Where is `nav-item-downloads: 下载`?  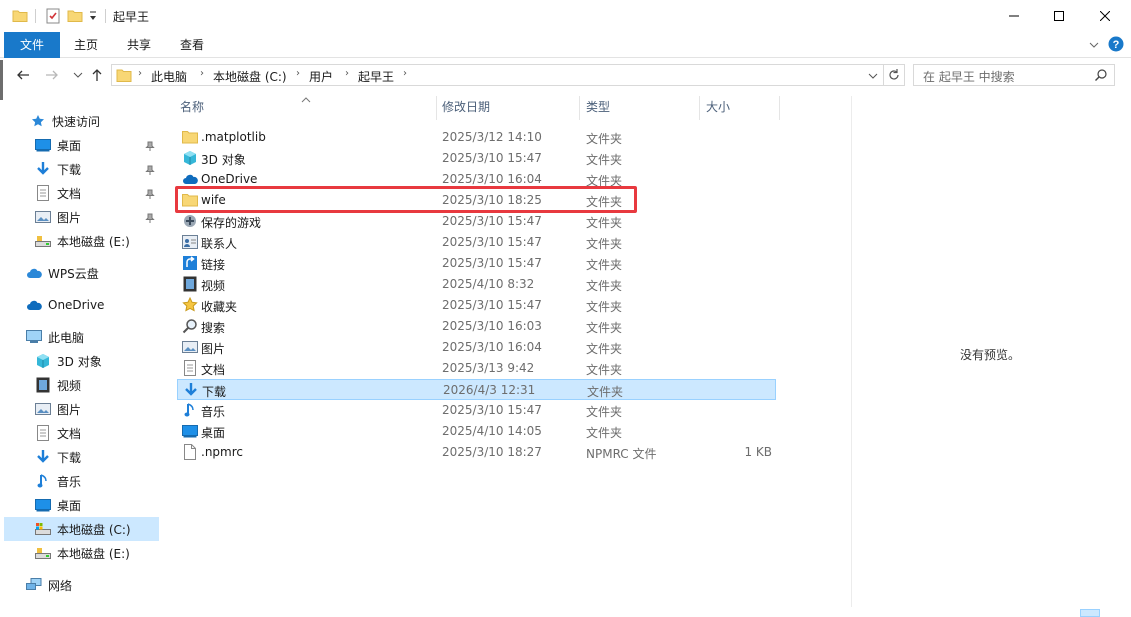 nav-item-downloads: 下载 is located at coordinates (58, 169).